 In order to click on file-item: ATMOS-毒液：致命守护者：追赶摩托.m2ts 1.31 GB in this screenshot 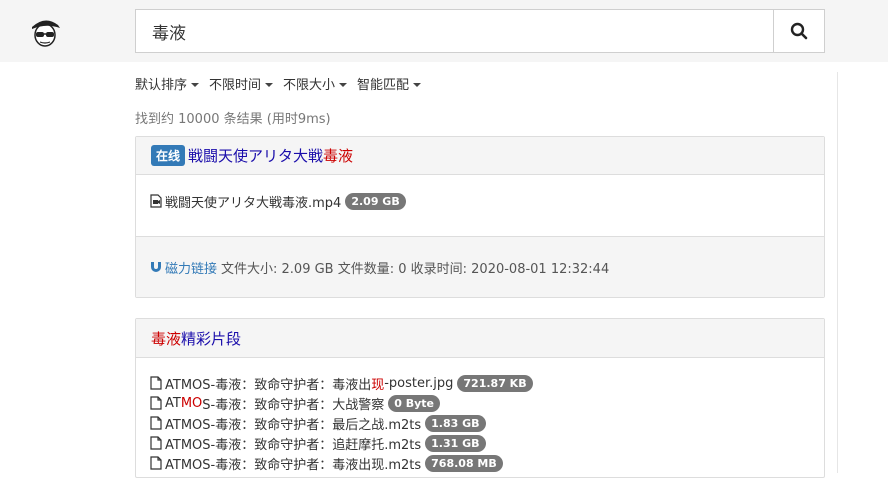, I will do `click(480, 443)`.